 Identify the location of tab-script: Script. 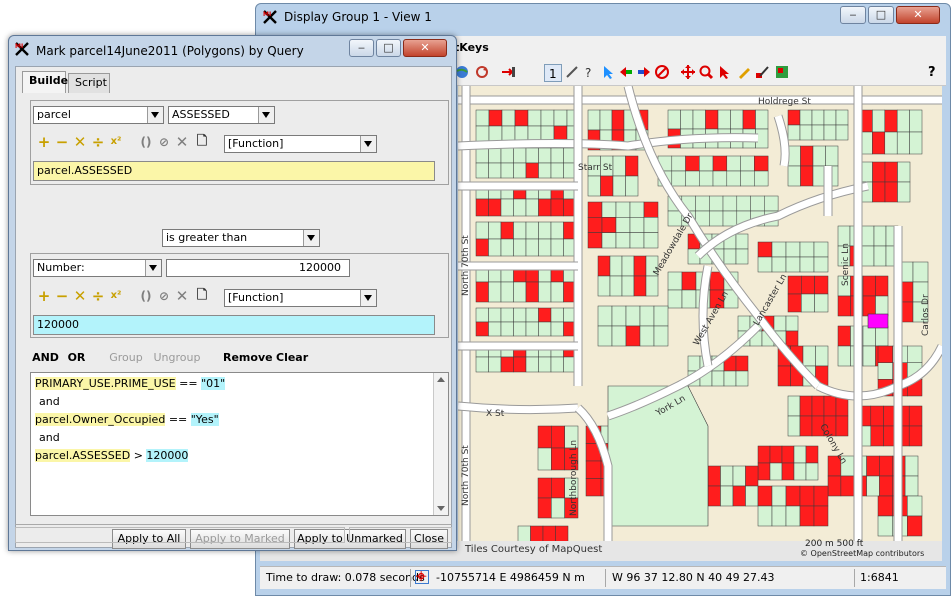
(89, 83).